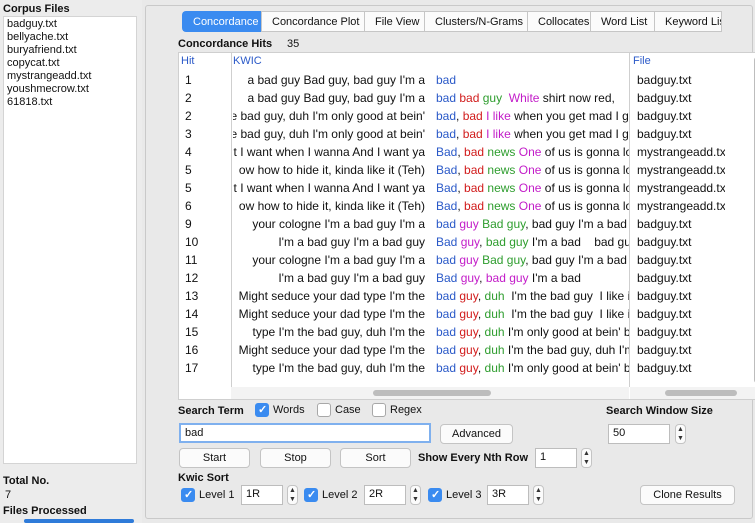 The width and height of the screenshot is (755, 523). I want to click on left-context-text: I'm a bad guy I'm a bad guy, so click(351, 242).